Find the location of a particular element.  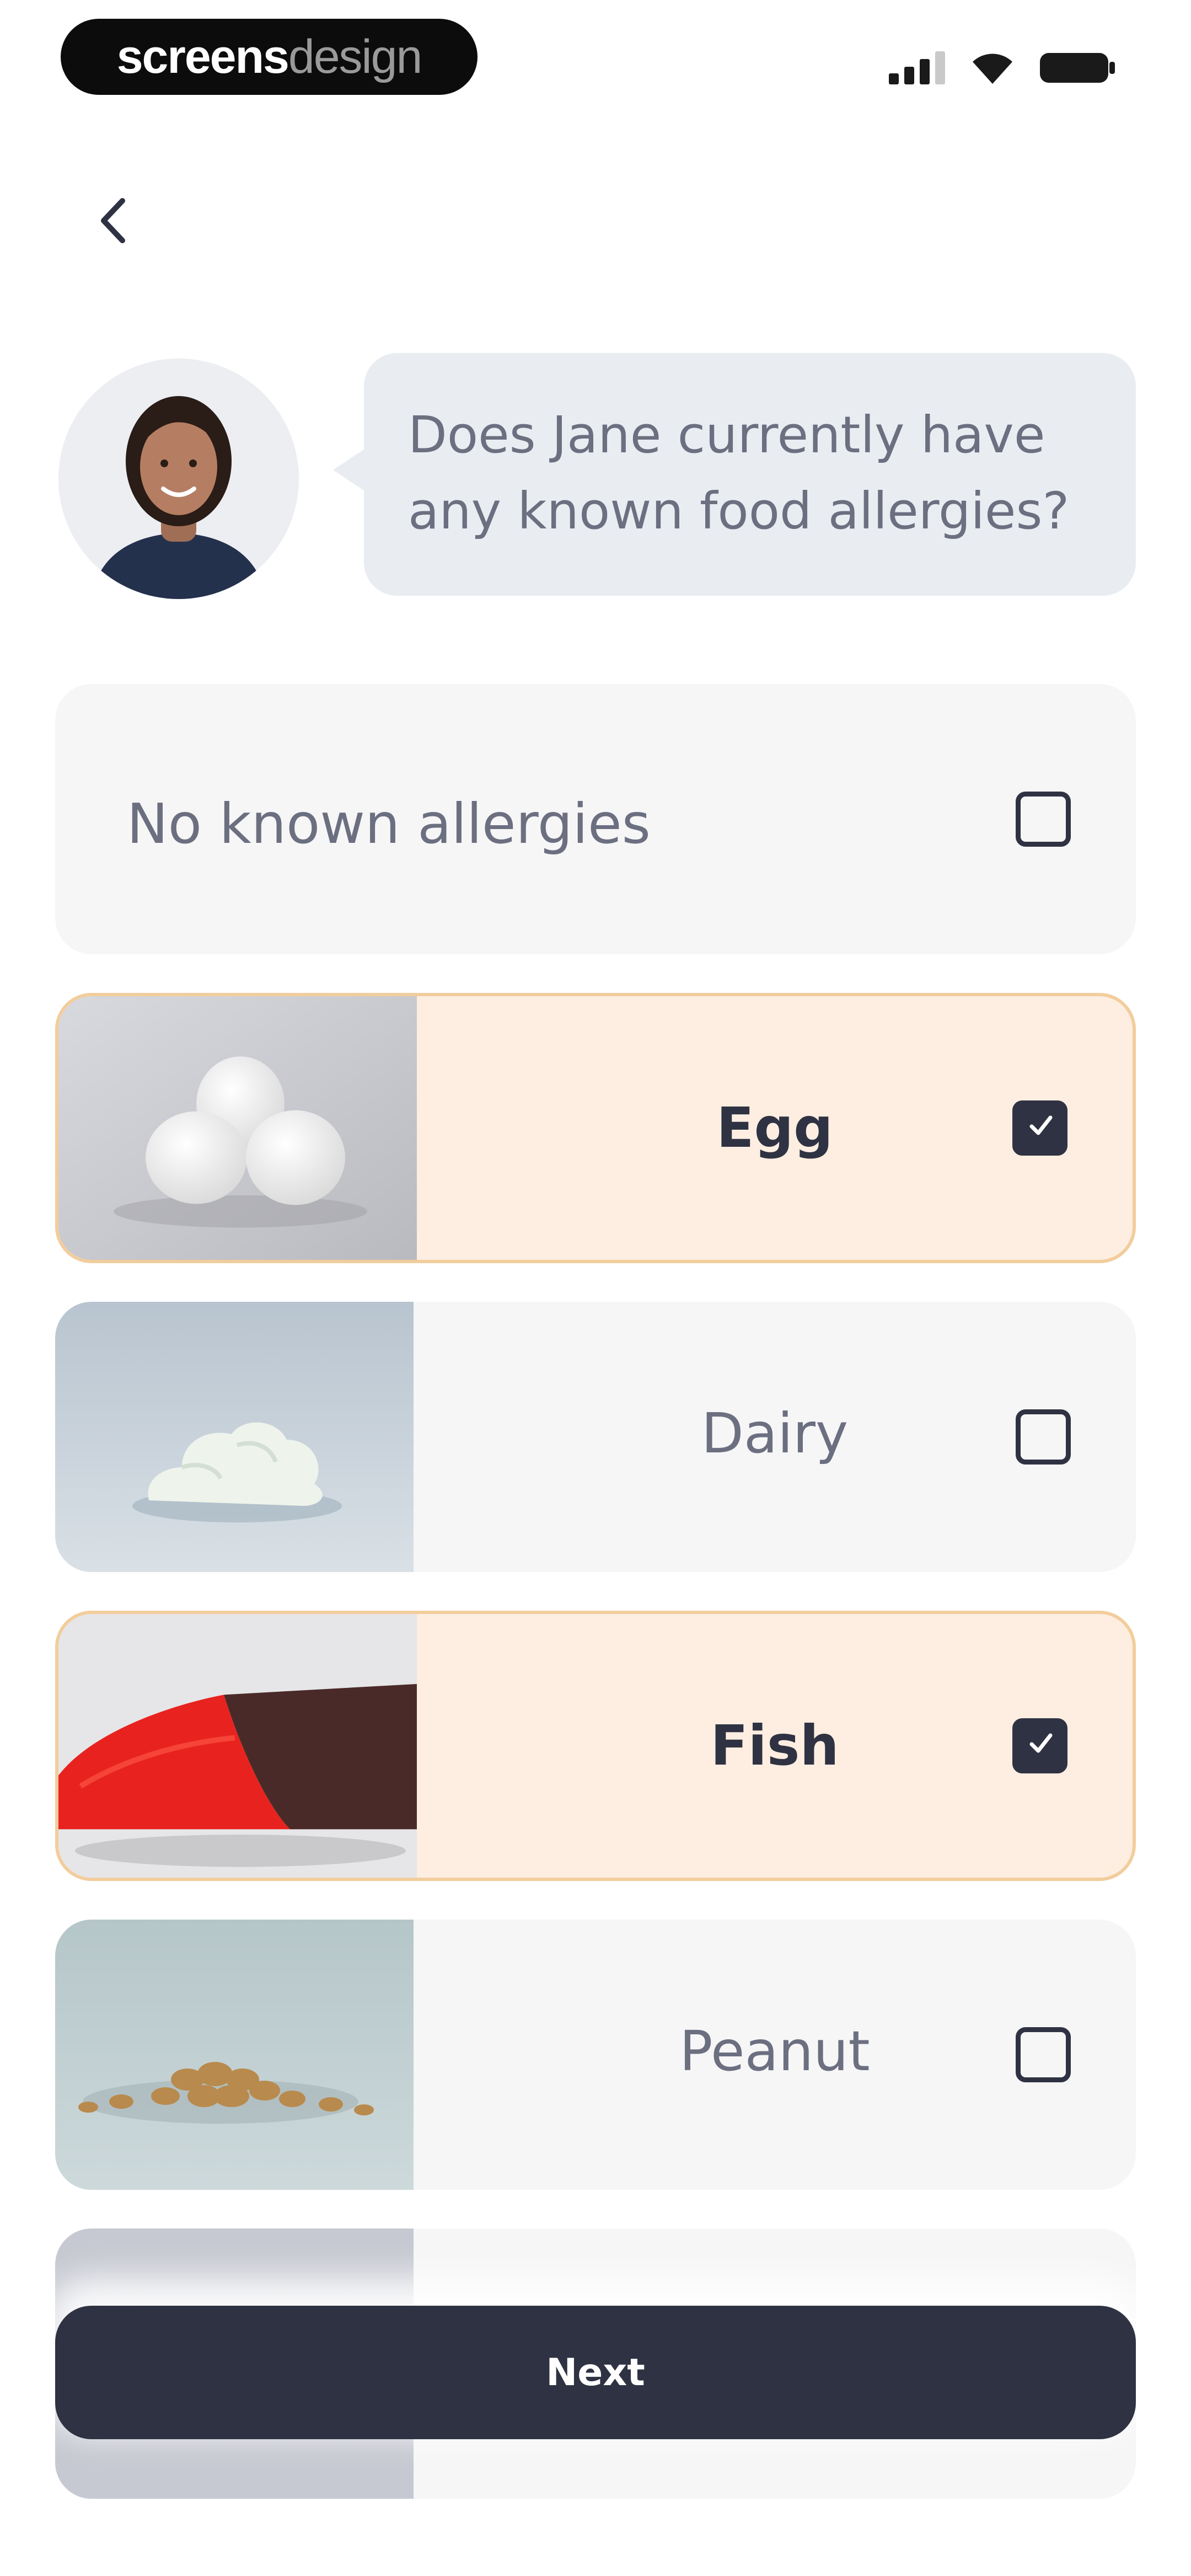

whipped-cream-photo is located at coordinates (234, 1437).